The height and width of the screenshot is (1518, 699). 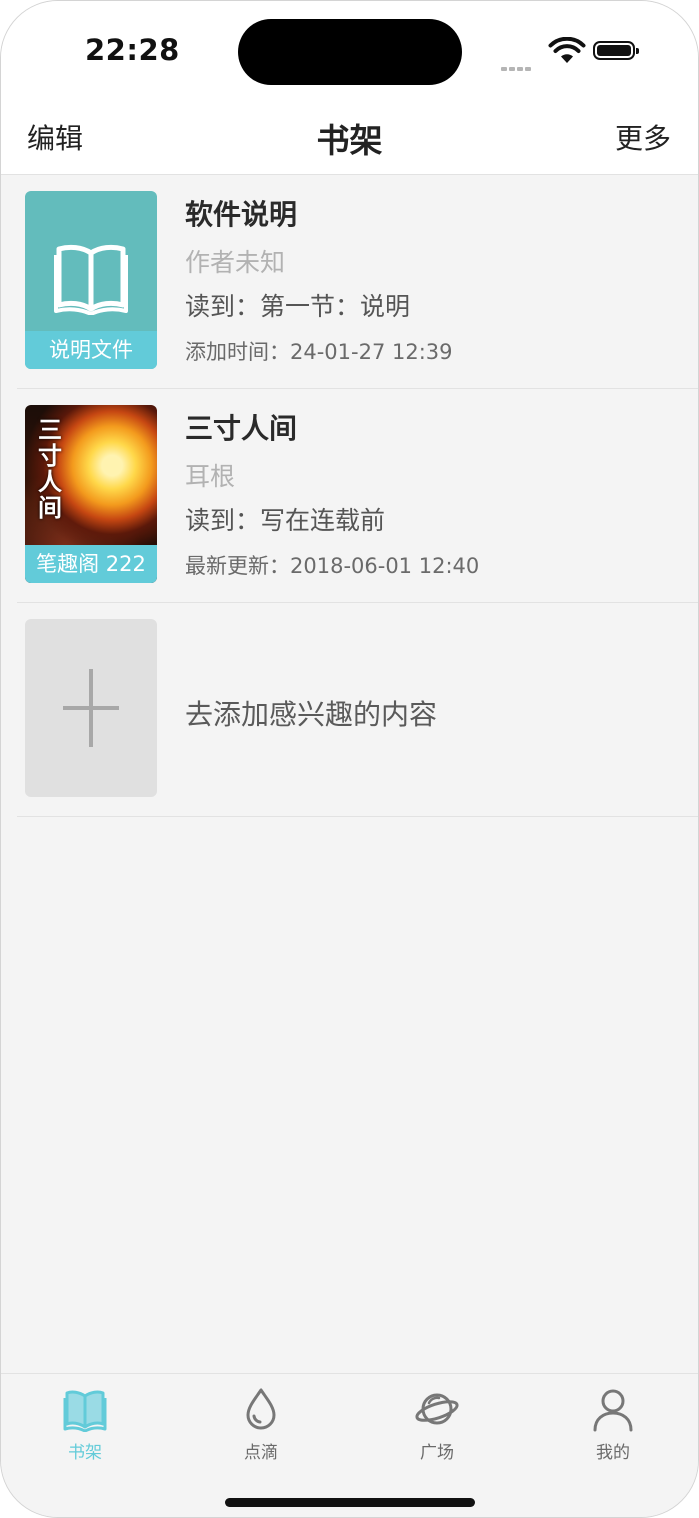 What do you see at coordinates (91, 494) in the screenshot?
I see `book-cover: 三寸人间 笔趣阁 222` at bounding box center [91, 494].